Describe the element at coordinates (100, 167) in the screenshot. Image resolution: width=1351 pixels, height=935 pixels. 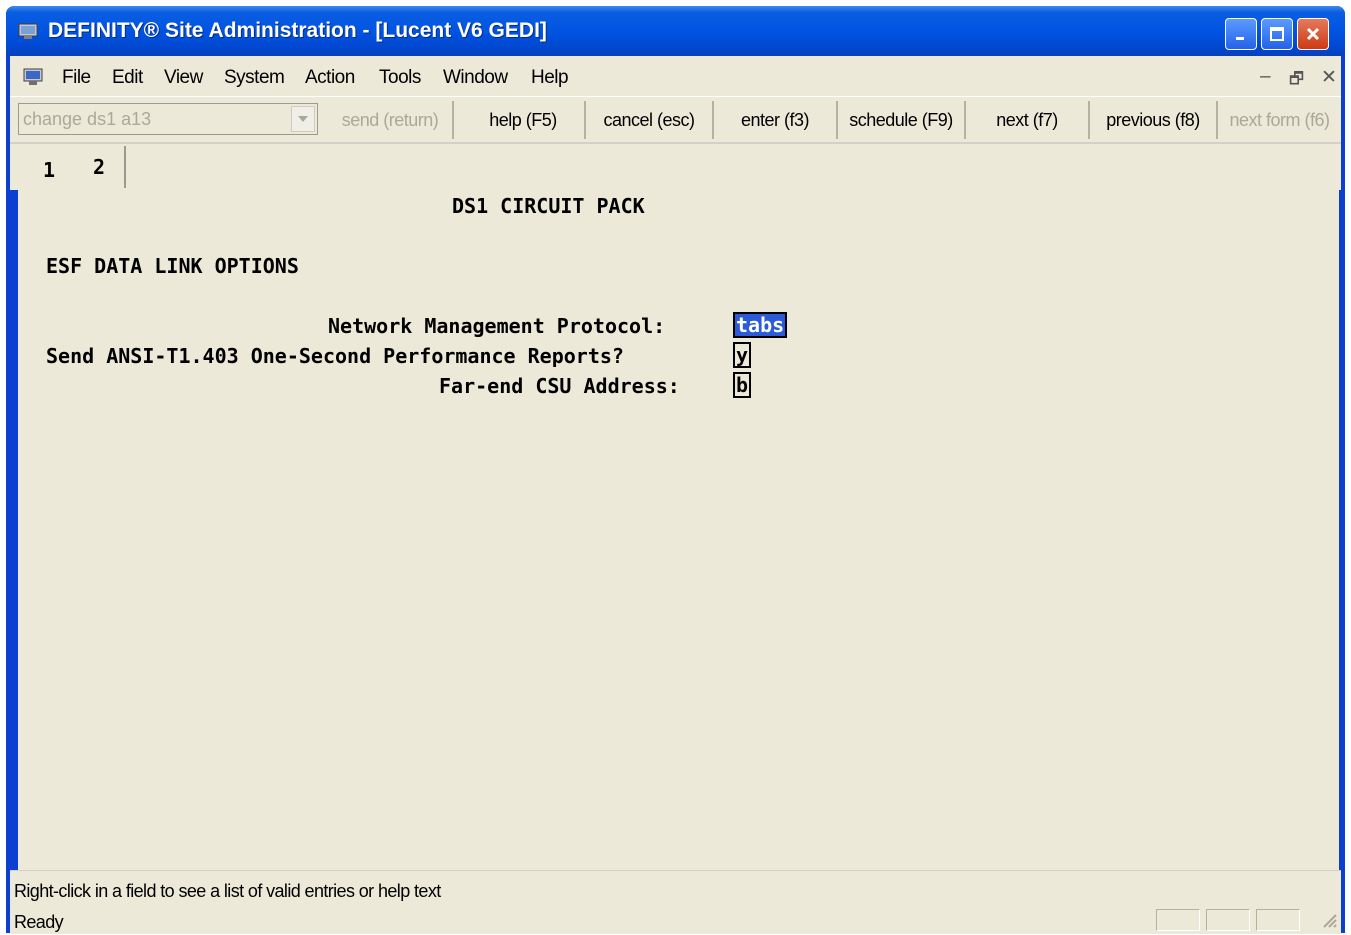
I see `tab-page-2: 2` at that location.